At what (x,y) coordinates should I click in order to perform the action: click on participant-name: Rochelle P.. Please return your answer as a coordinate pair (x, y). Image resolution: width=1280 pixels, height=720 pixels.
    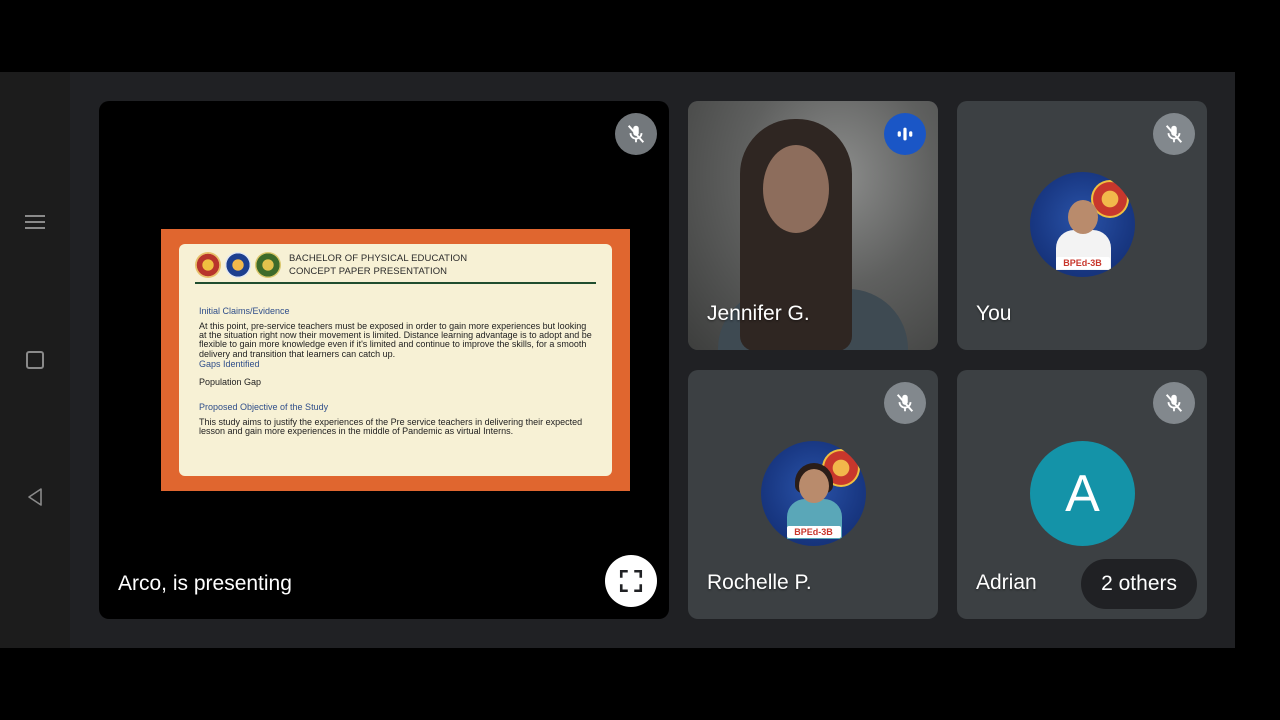
    Looking at the image, I should click on (759, 582).